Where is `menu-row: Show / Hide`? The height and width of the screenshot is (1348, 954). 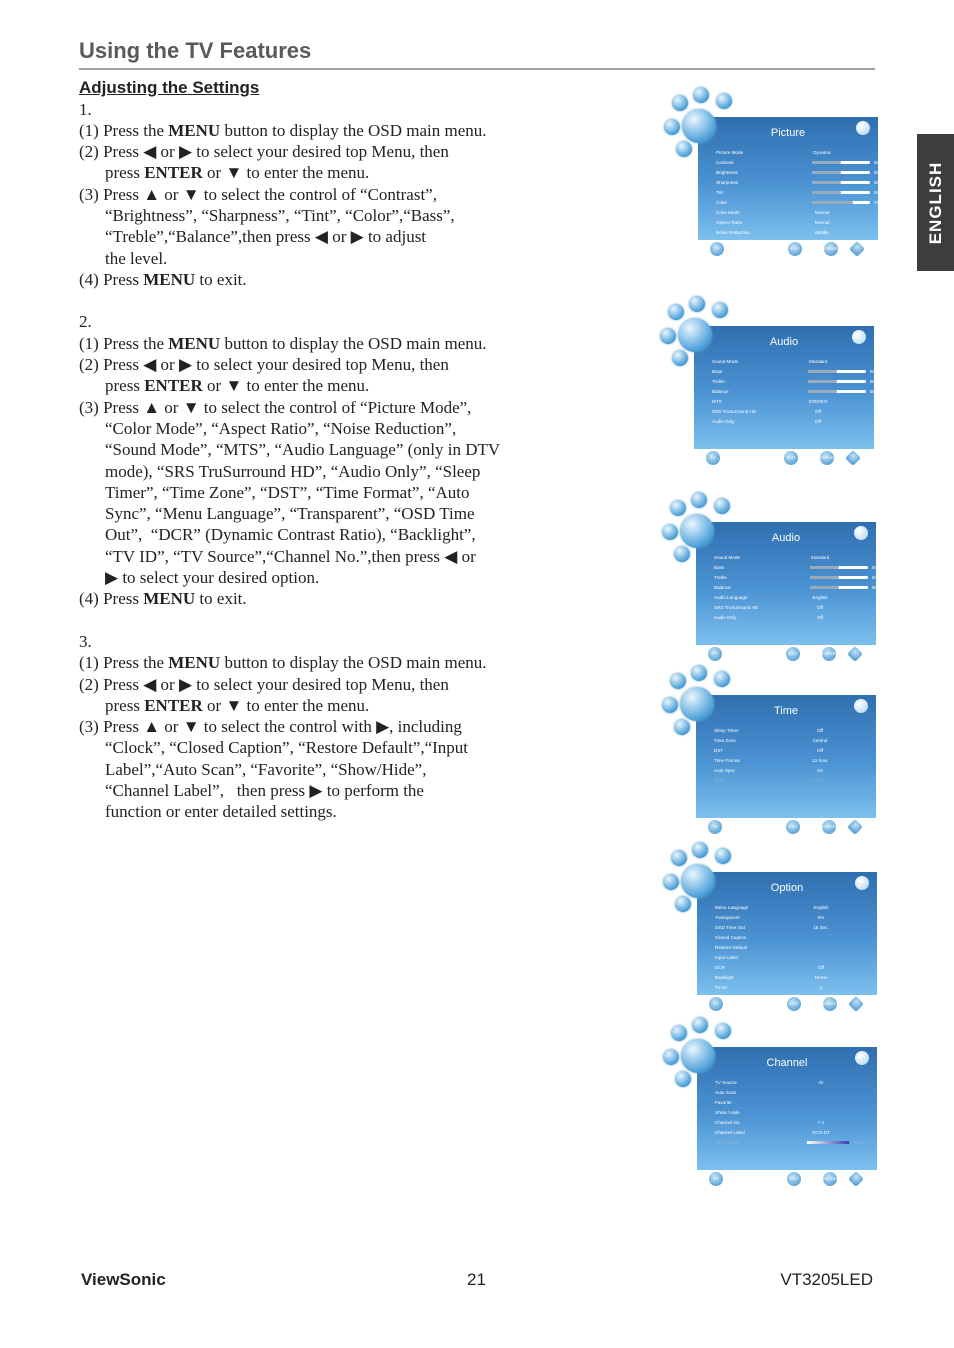 menu-row: Show / Hide is located at coordinates (795, 1113).